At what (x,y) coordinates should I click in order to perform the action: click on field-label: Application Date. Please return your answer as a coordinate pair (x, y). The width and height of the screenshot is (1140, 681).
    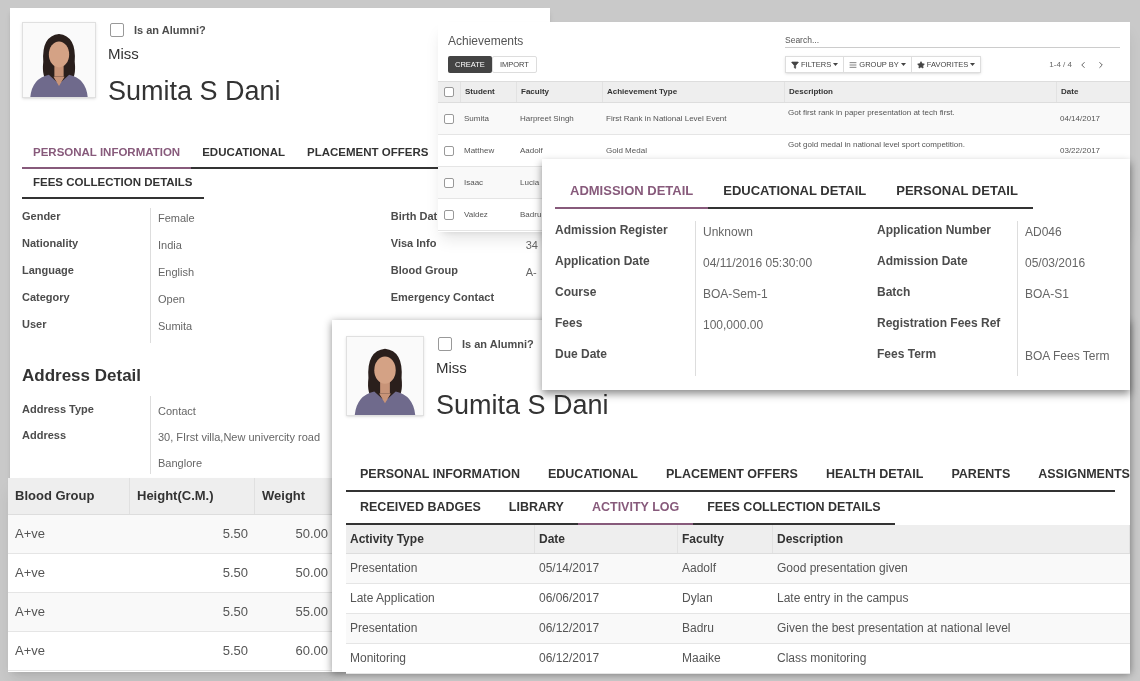
    Looking at the image, I should click on (602, 261).